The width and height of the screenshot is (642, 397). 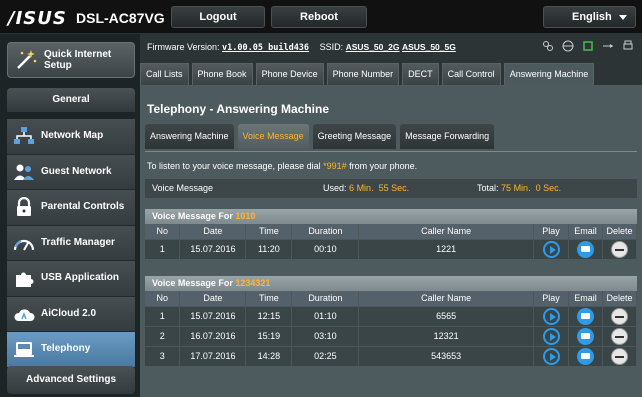 I want to click on cell-no: 1, so click(x=163, y=248).